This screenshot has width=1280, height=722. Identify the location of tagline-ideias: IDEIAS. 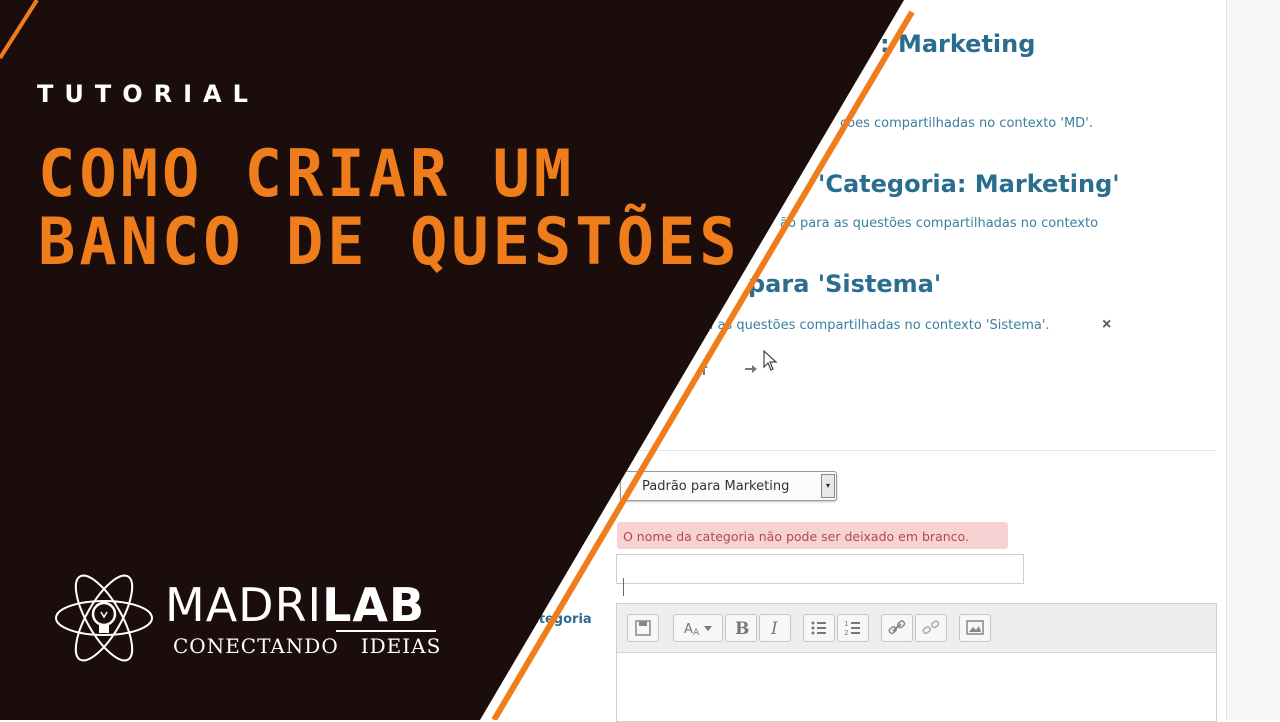
(401, 646).